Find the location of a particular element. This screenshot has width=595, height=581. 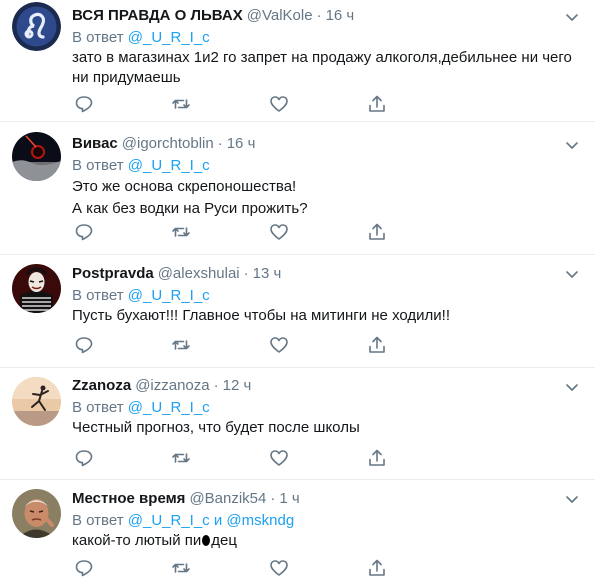

tweet-text-line: Честный прогноз, что будет после школы is located at coordinates (216, 427).